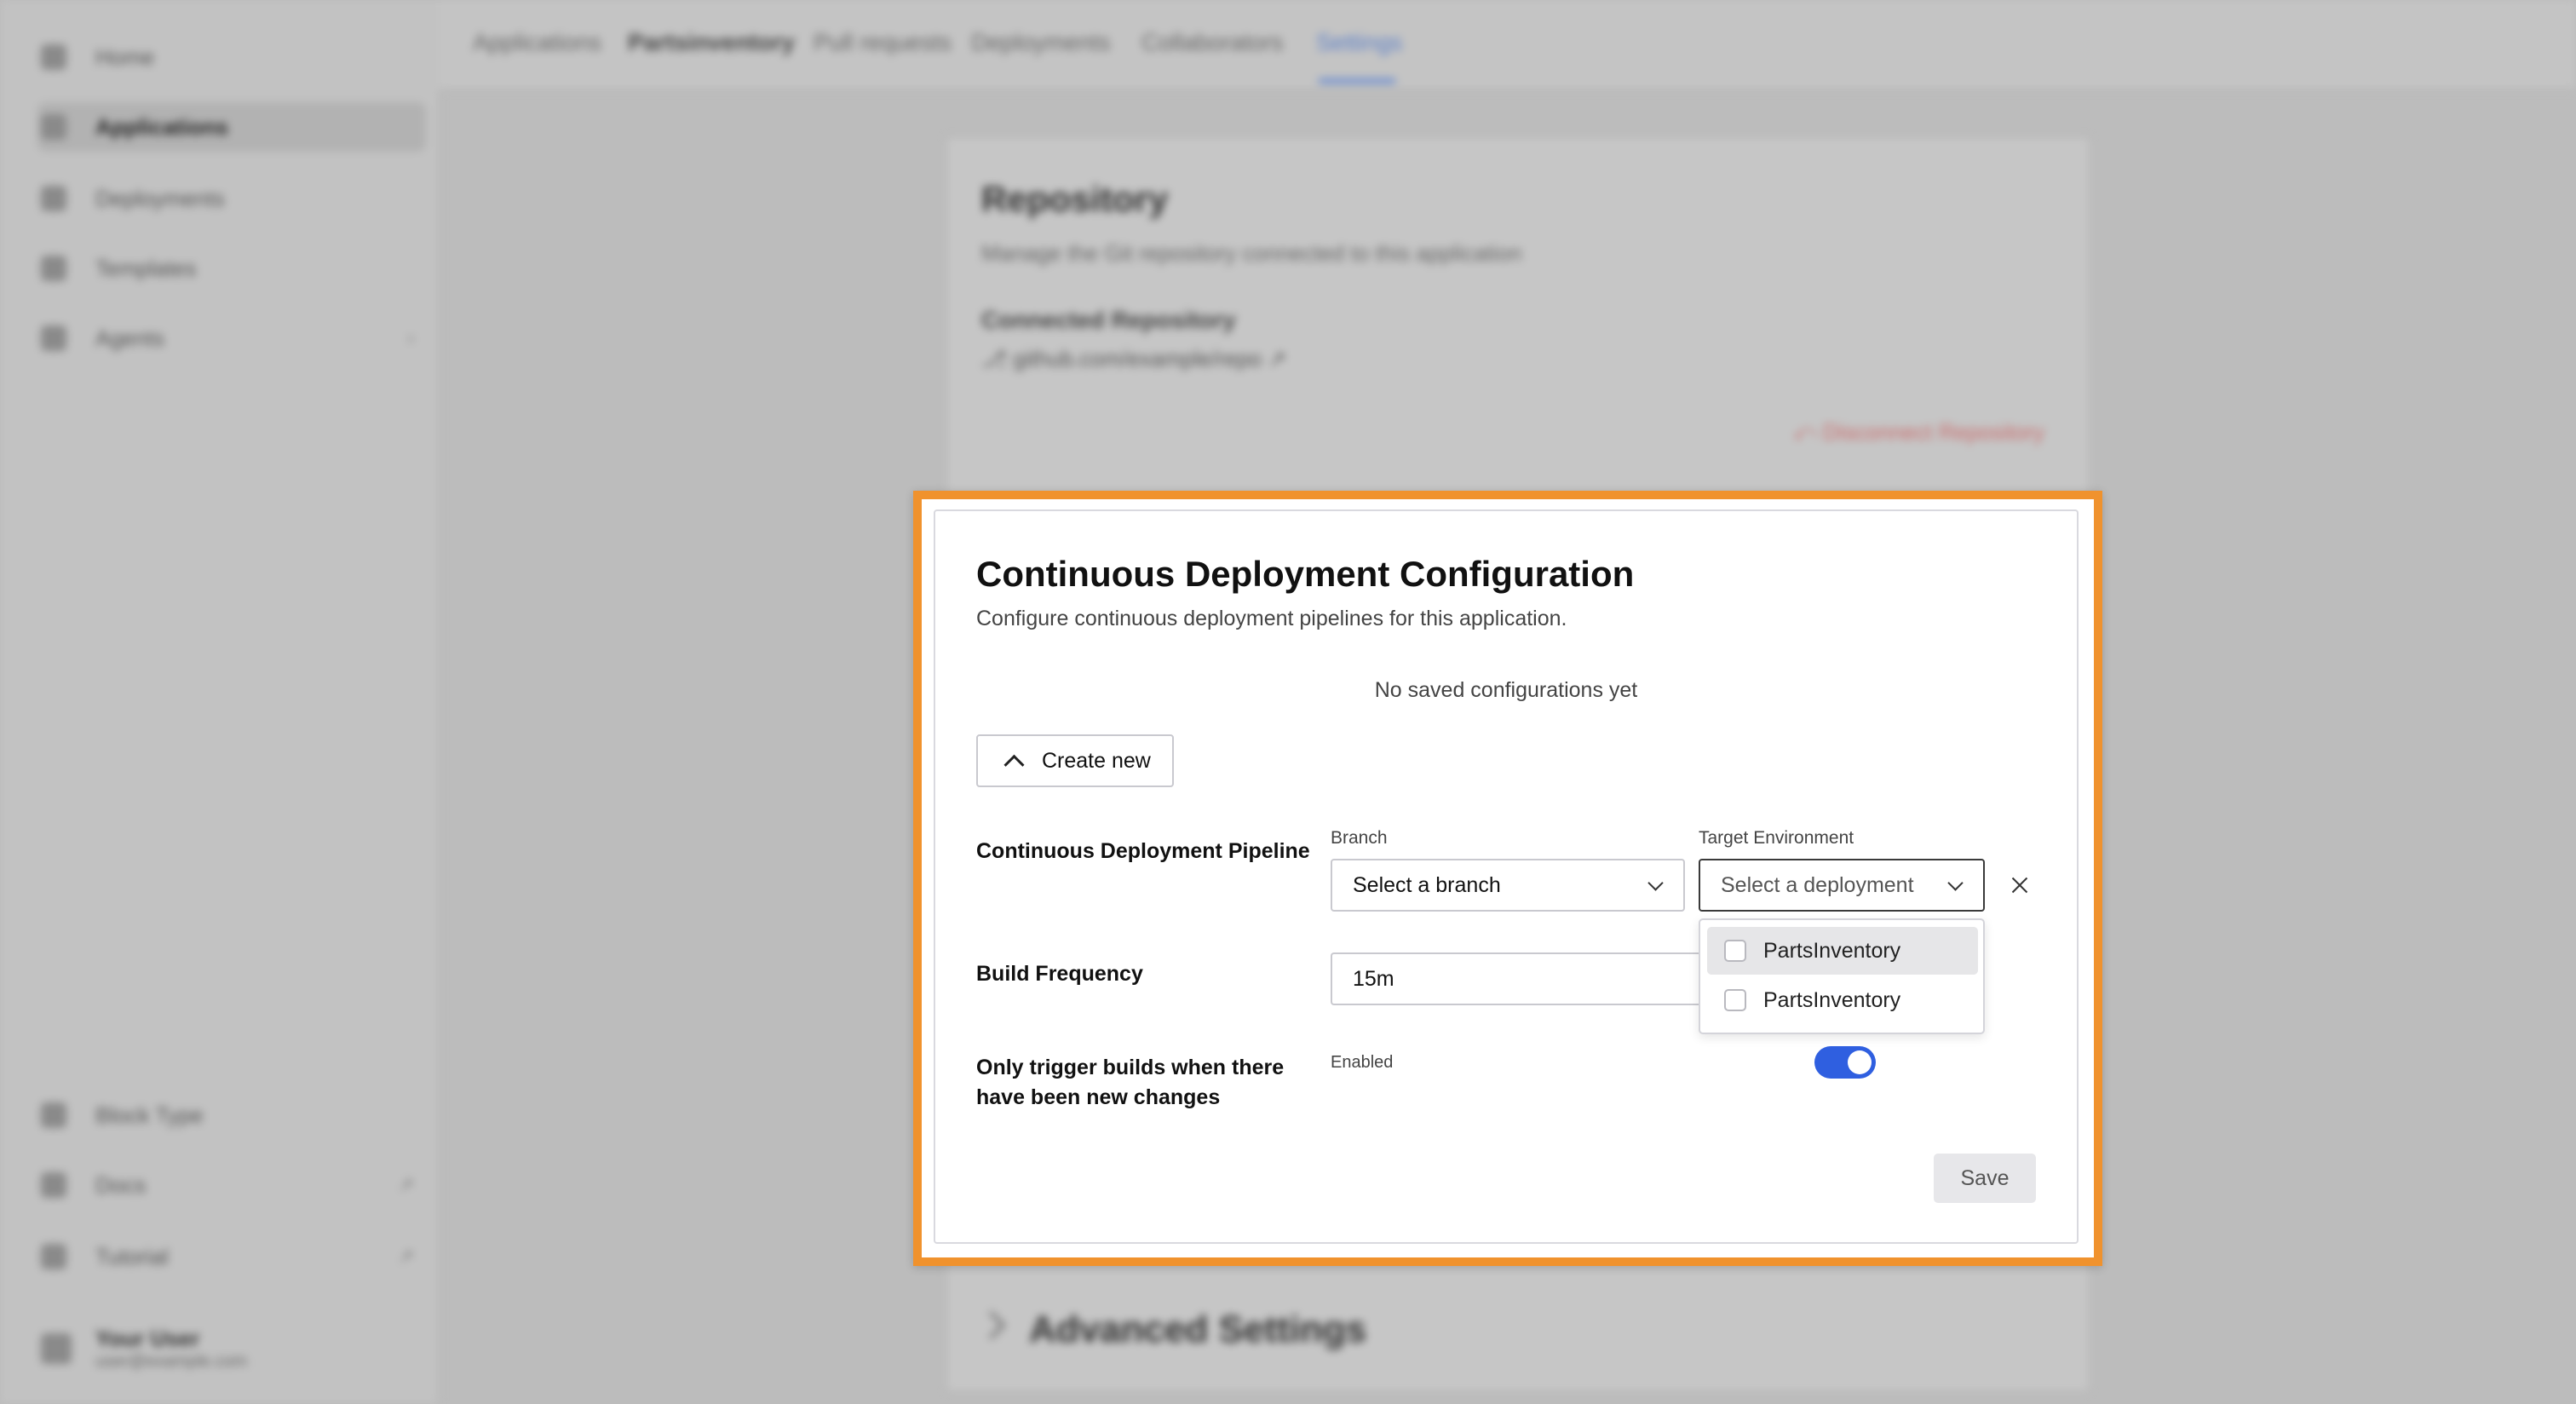 Image resolution: width=2576 pixels, height=1404 pixels. What do you see at coordinates (54, 57) in the screenshot?
I see `home-icon` at bounding box center [54, 57].